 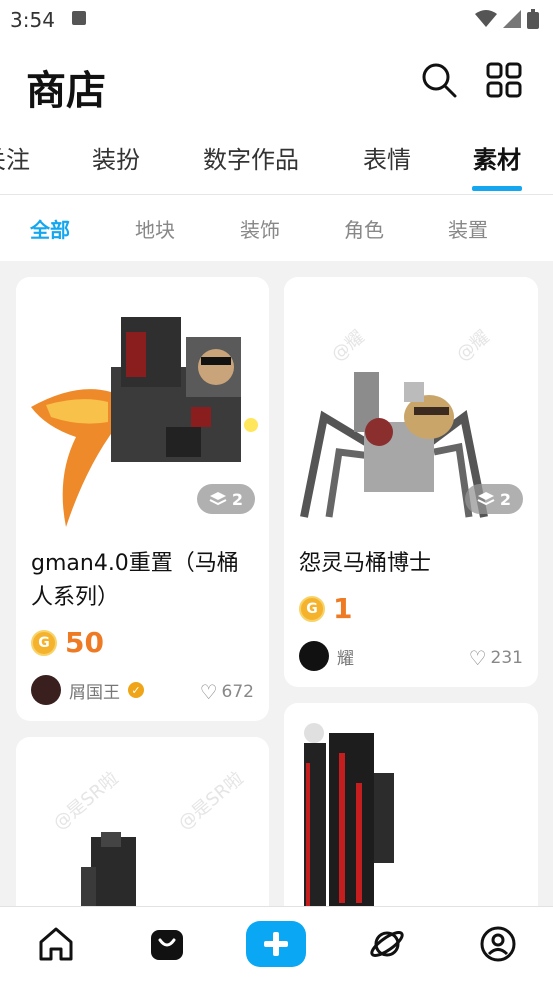 I want to click on tab-dressup: 装扮, so click(x=116, y=157).